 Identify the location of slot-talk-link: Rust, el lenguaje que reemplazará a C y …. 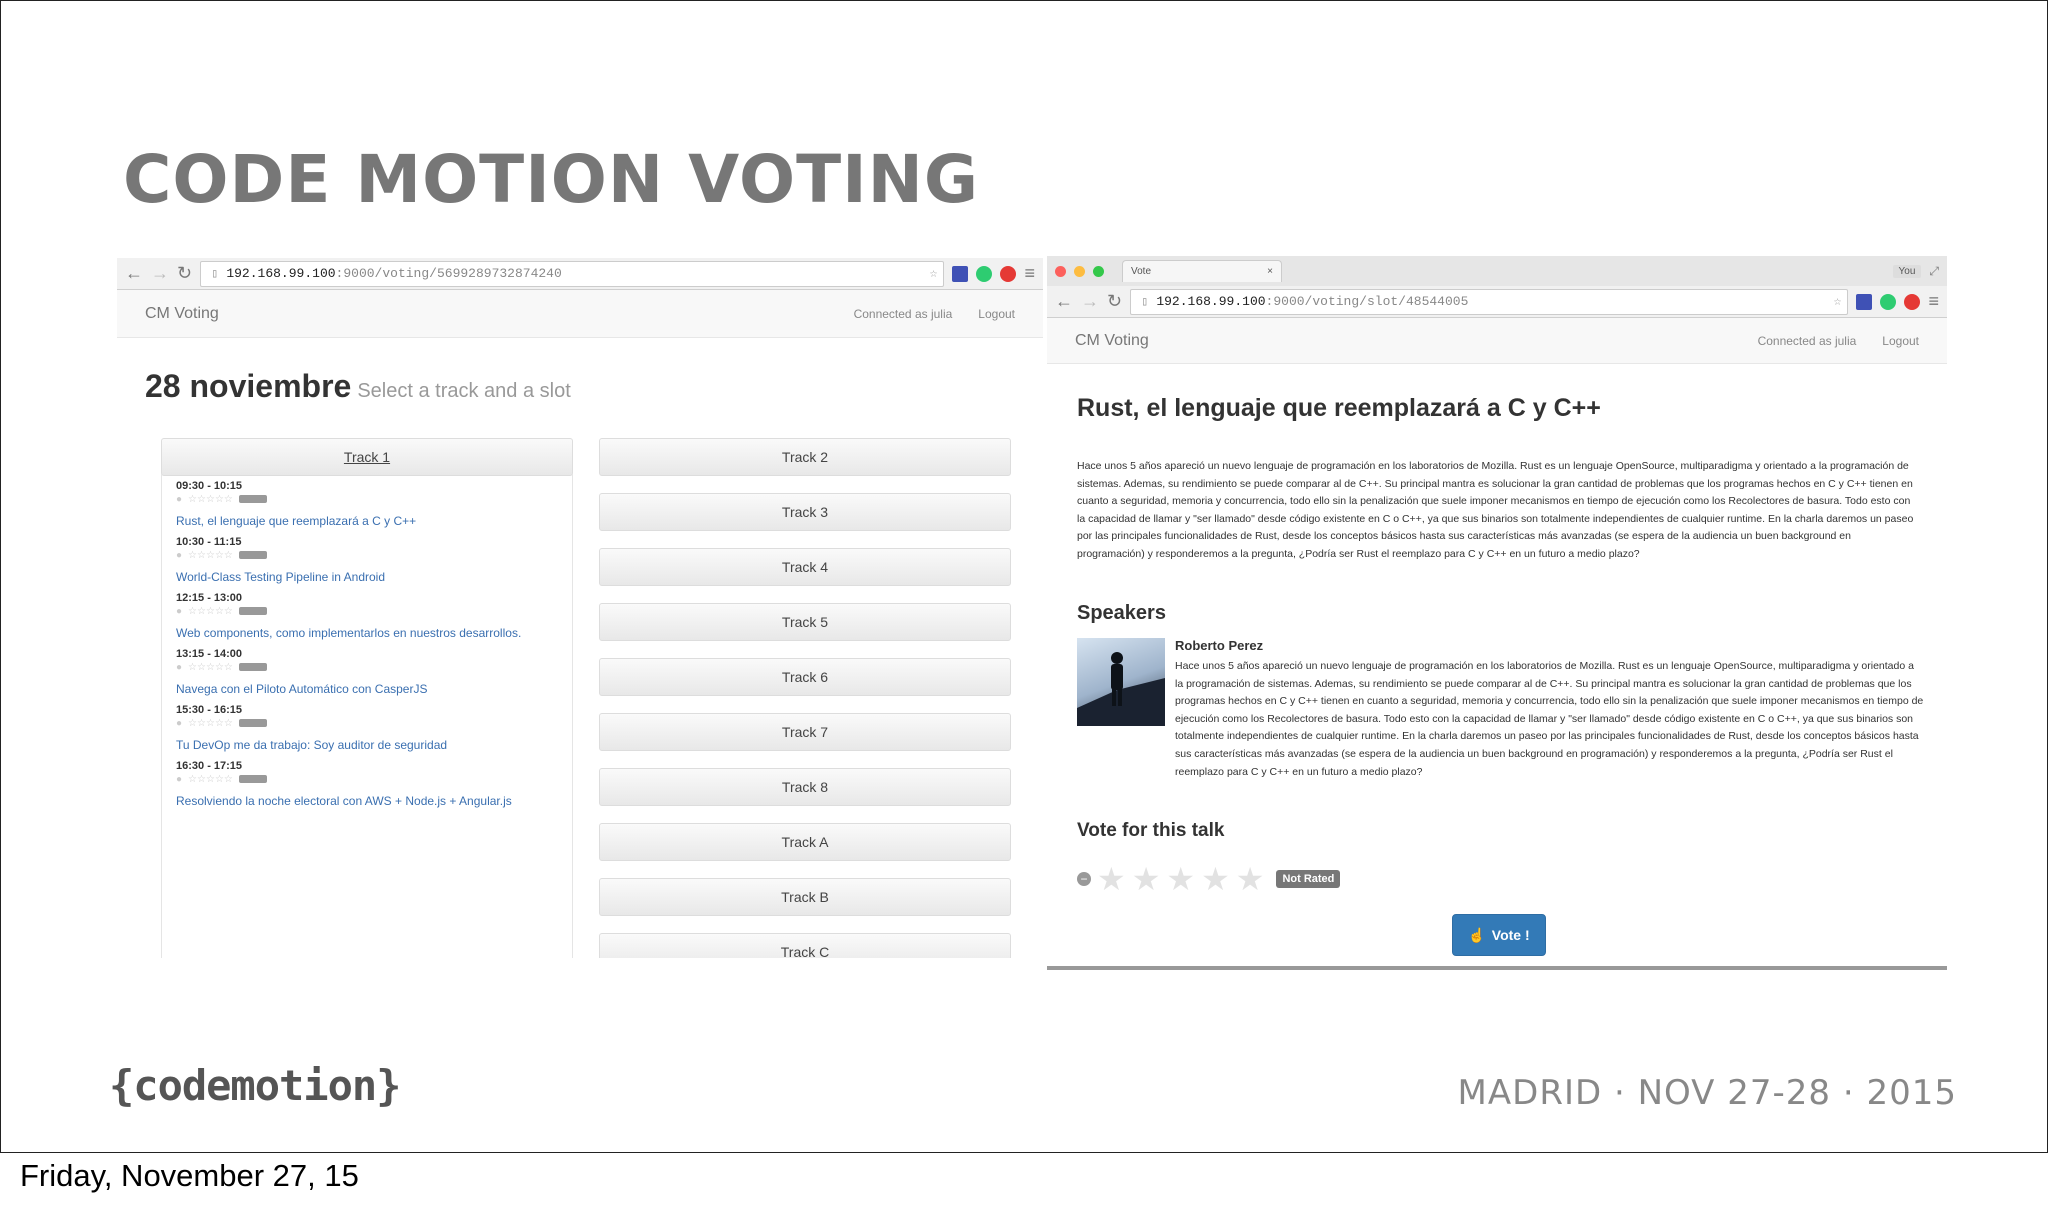
(367, 521).